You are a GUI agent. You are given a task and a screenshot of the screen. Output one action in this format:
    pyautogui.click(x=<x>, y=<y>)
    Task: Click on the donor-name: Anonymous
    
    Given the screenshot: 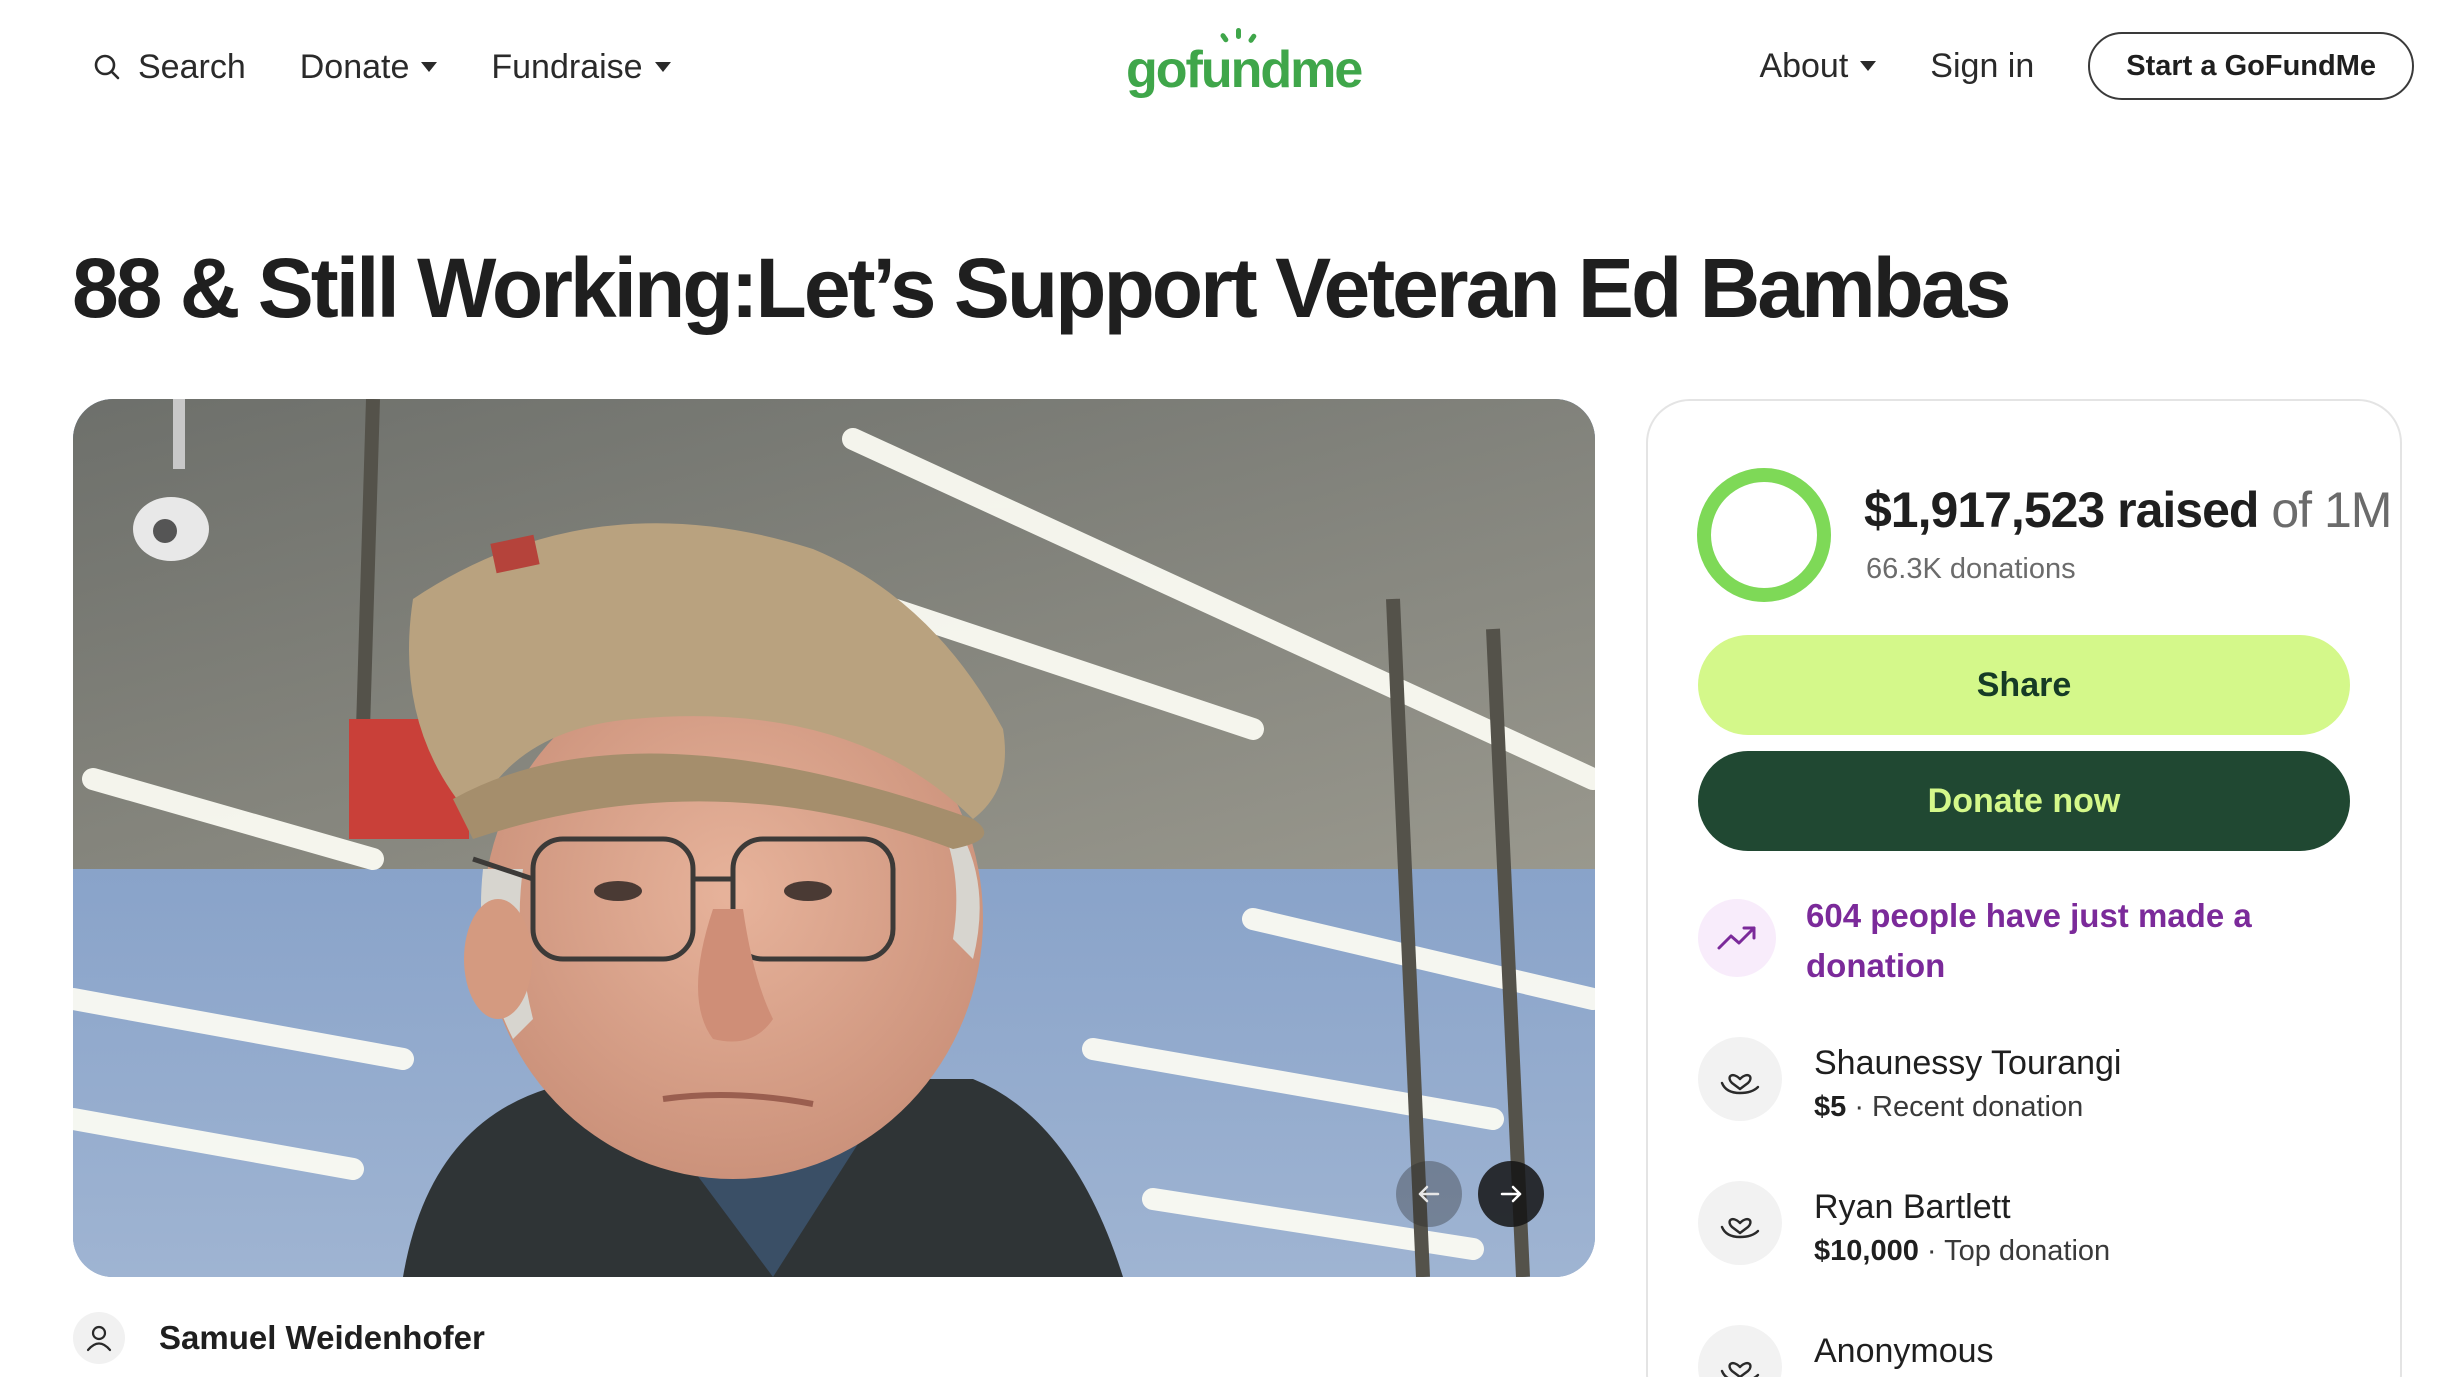 What is the action you would take?
    pyautogui.click(x=1904, y=1351)
    